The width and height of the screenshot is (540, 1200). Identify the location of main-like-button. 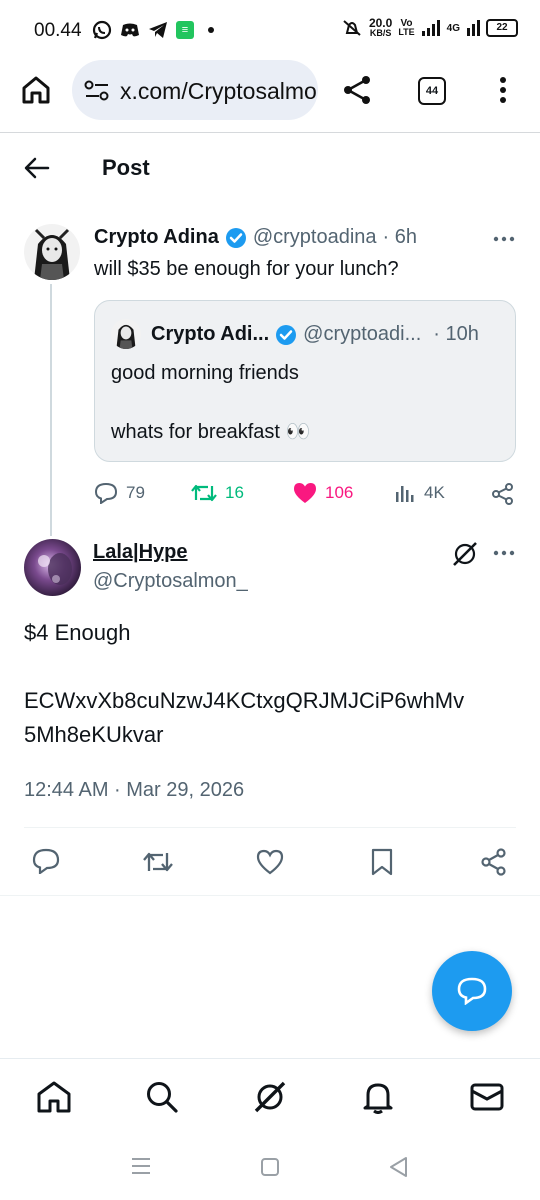
(270, 862).